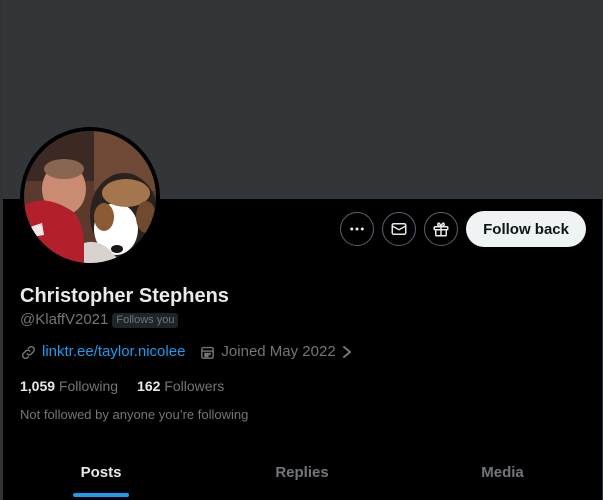 The image size is (603, 500). What do you see at coordinates (207, 352) in the screenshot?
I see `calendar-icon` at bounding box center [207, 352].